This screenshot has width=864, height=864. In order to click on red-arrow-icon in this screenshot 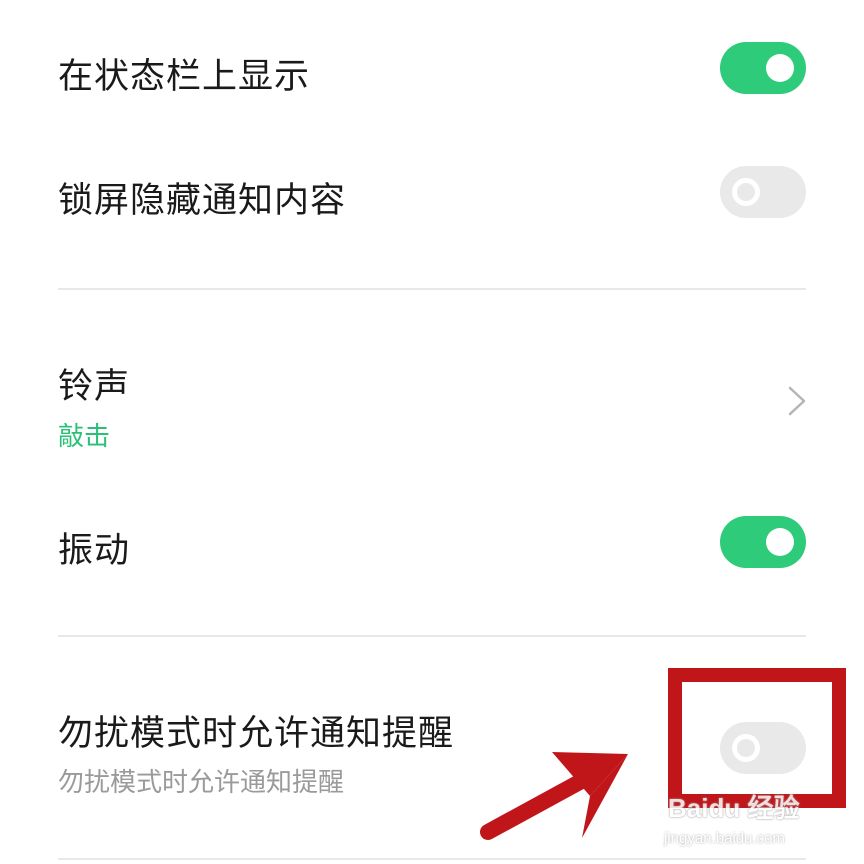, I will do `click(554, 796)`.